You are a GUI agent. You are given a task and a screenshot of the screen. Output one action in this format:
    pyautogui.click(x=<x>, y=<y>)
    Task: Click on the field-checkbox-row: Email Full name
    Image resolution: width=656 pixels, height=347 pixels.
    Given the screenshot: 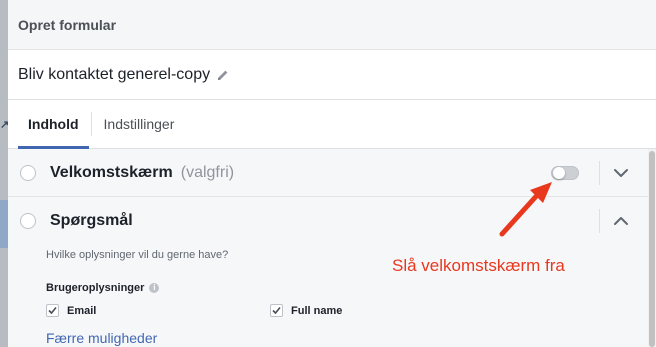 What is the action you would take?
    pyautogui.click(x=351, y=314)
    